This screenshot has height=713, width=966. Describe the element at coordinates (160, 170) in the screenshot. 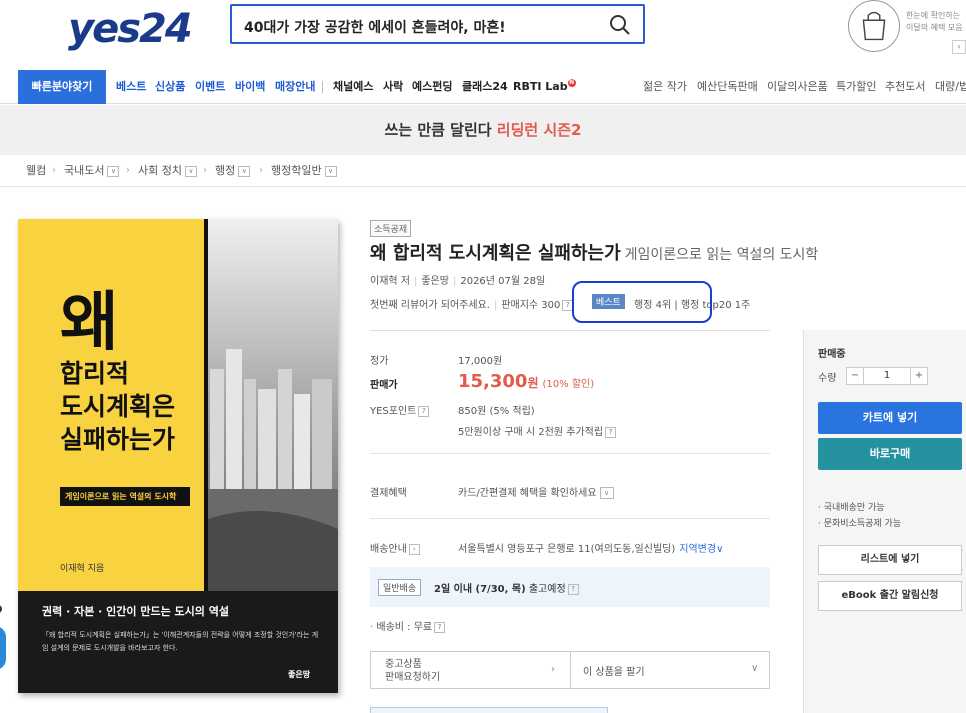

I see `breadcrumb-label: 사회 정치` at that location.